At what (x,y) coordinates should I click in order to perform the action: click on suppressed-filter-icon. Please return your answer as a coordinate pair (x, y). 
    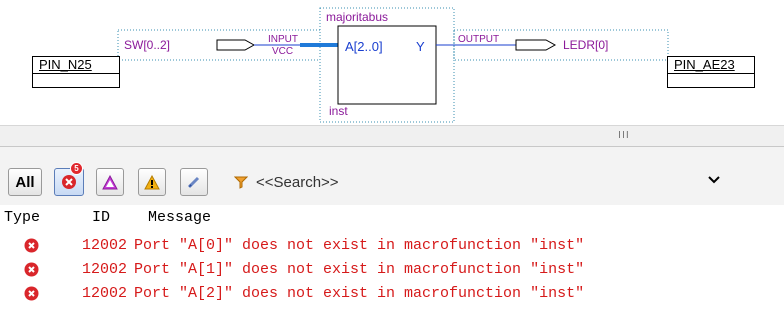
    Looking at the image, I should click on (193, 182).